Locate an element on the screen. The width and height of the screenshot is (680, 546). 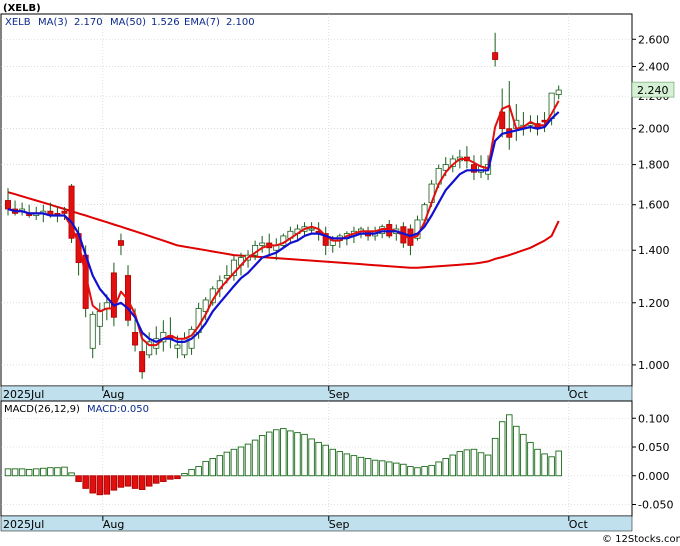
watermark-copyright: © 12Stocks.com is located at coordinates (641, 539).